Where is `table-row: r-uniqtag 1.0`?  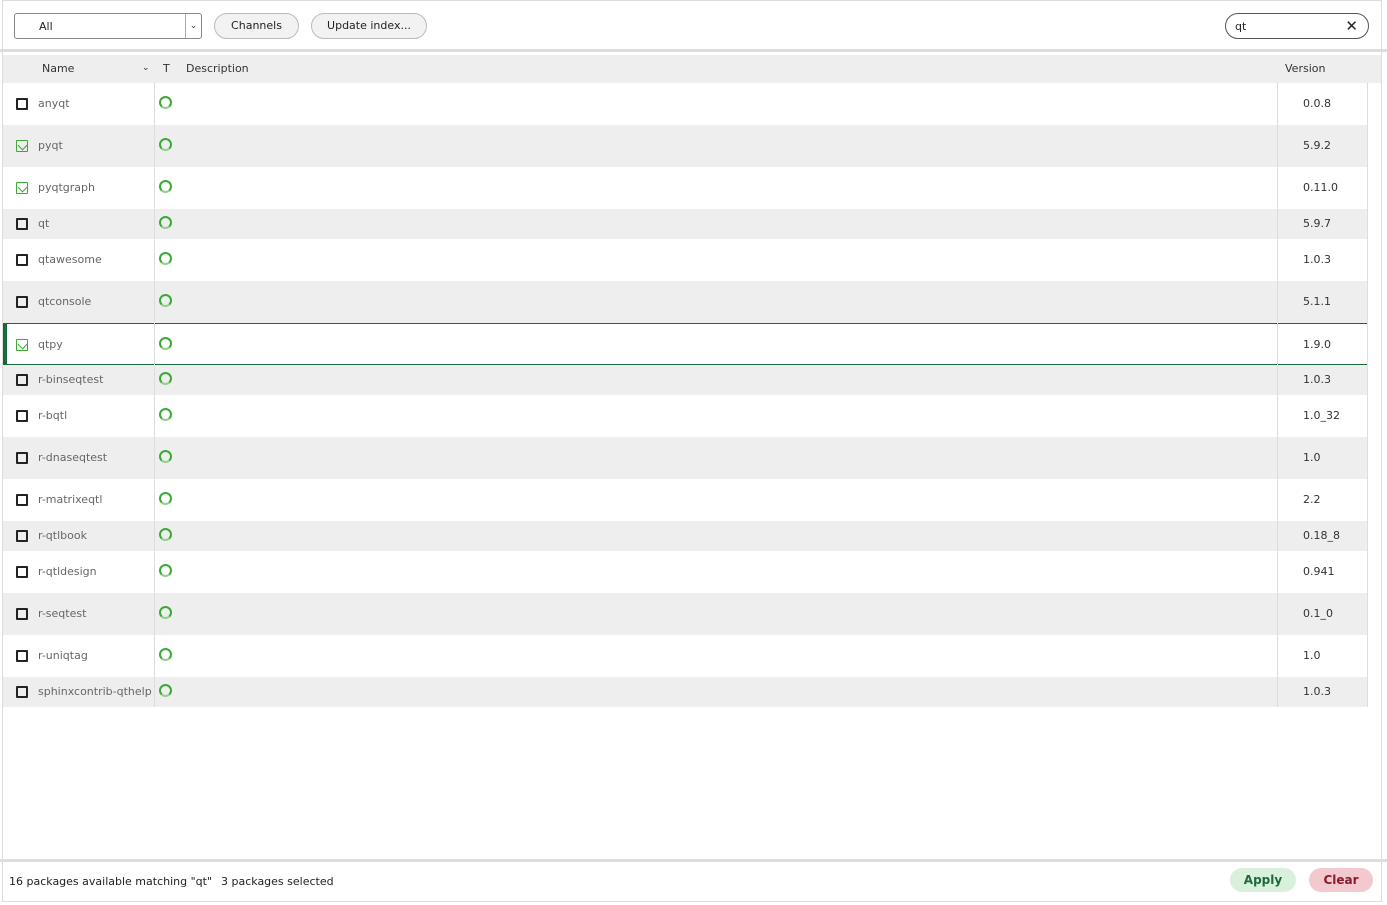 table-row: r-uniqtag 1.0 is located at coordinates (685, 656).